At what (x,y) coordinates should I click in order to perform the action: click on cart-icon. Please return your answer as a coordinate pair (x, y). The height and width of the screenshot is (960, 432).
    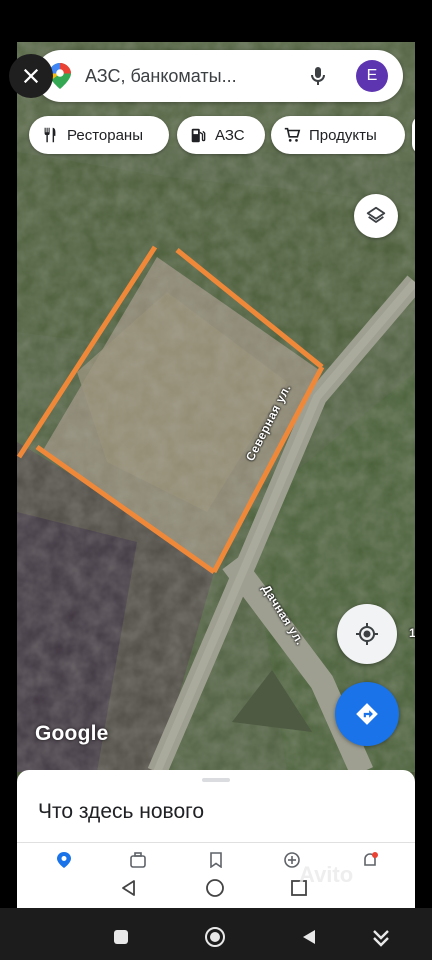
    Looking at the image, I should click on (292, 134).